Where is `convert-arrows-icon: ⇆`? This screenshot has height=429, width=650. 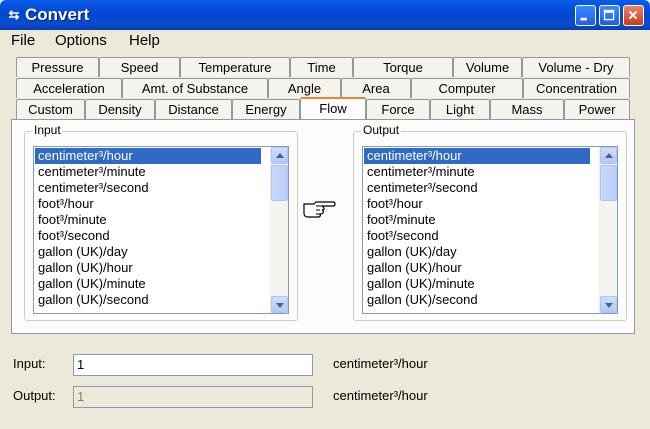 convert-arrows-icon: ⇆ is located at coordinates (14, 14).